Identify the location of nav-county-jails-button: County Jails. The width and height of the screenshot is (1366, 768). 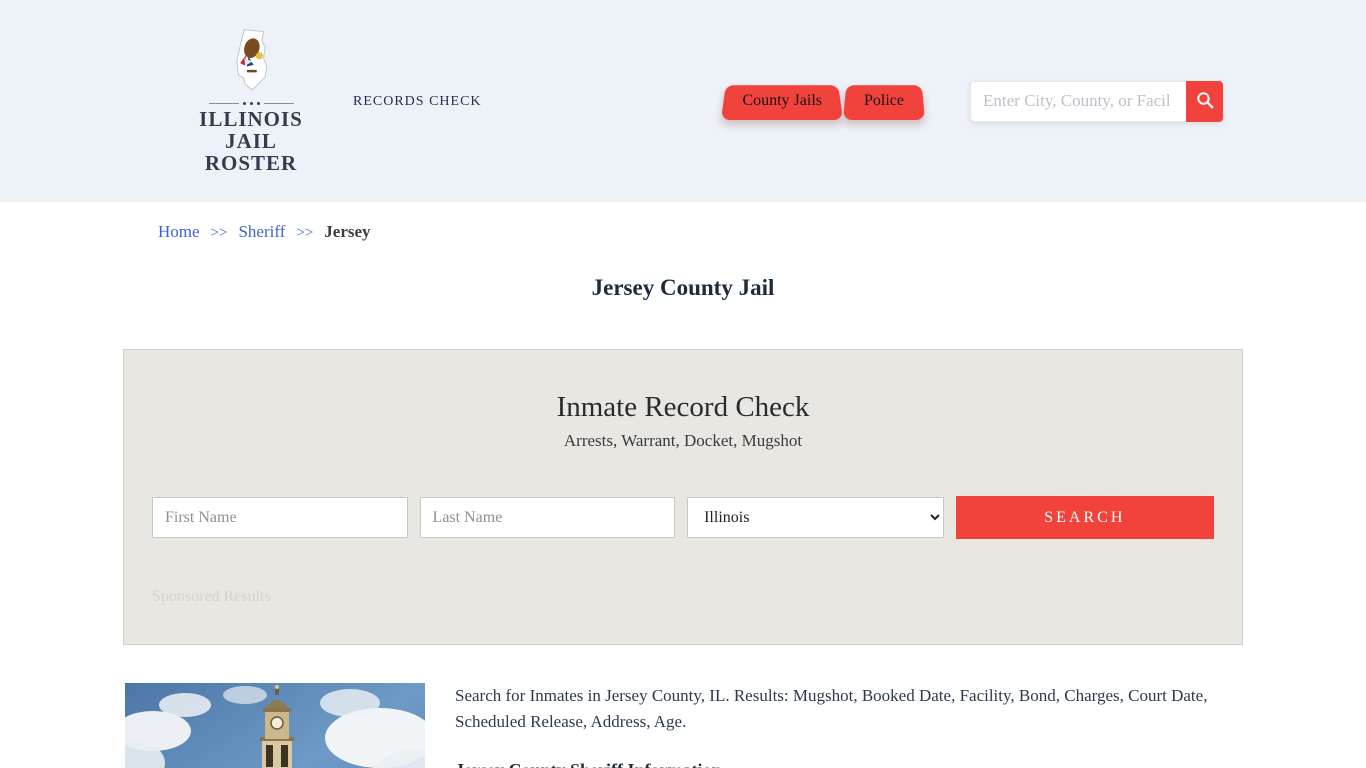
(782, 101).